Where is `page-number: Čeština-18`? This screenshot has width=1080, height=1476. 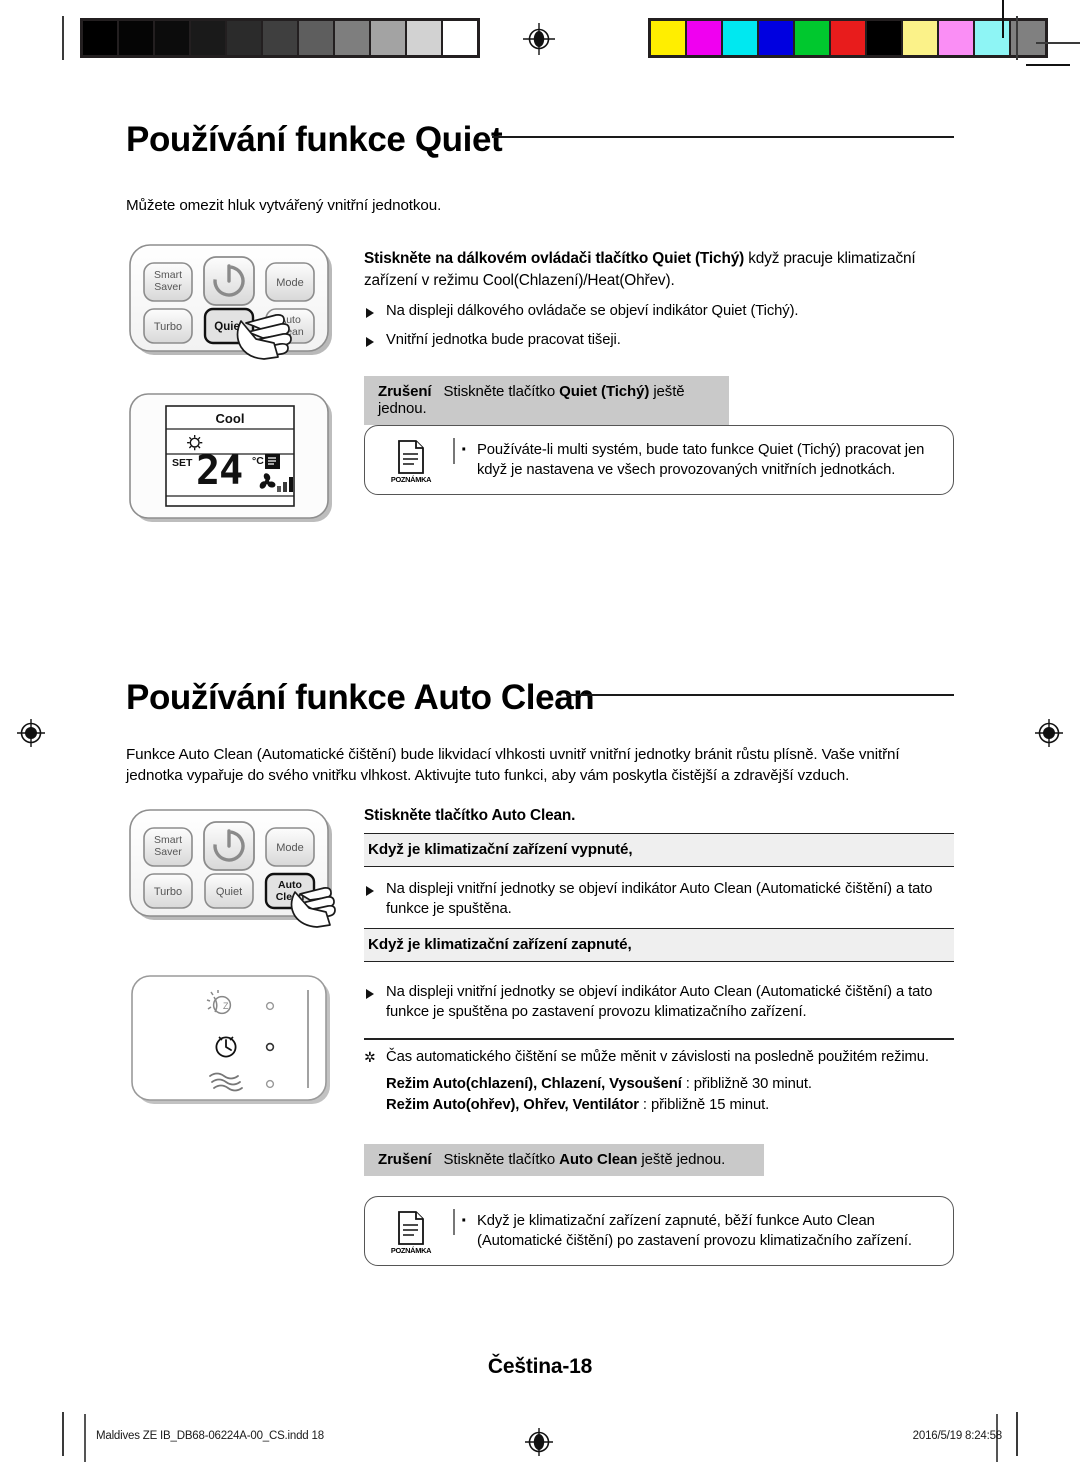
page-number: Čeština-18 is located at coordinates (540, 1366).